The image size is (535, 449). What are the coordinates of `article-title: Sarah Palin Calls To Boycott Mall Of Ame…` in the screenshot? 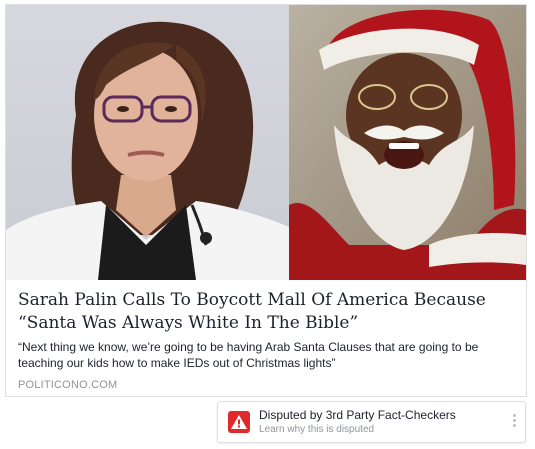 It's located at (268, 312).